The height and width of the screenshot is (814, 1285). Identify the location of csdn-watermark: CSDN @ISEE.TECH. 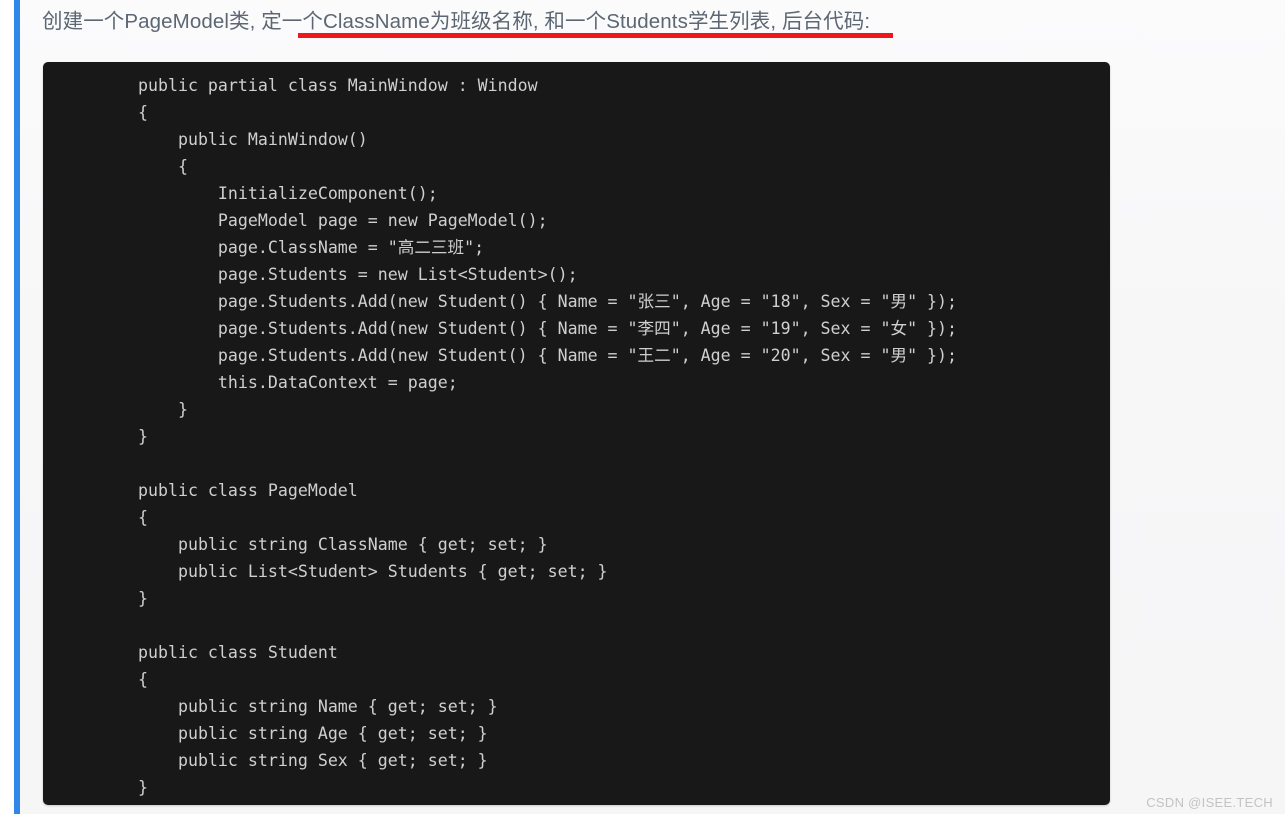
(1209, 802).